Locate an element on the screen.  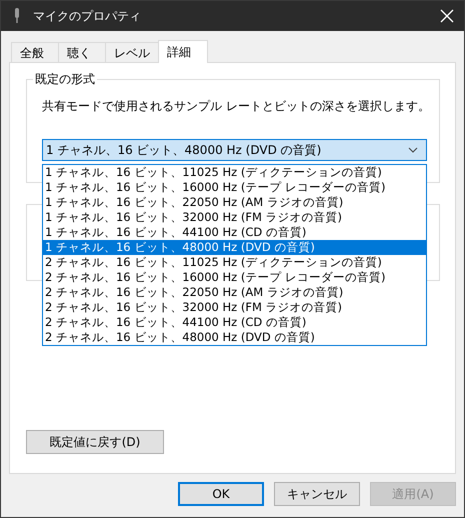
dialog-button: OK is located at coordinates (221, 494).